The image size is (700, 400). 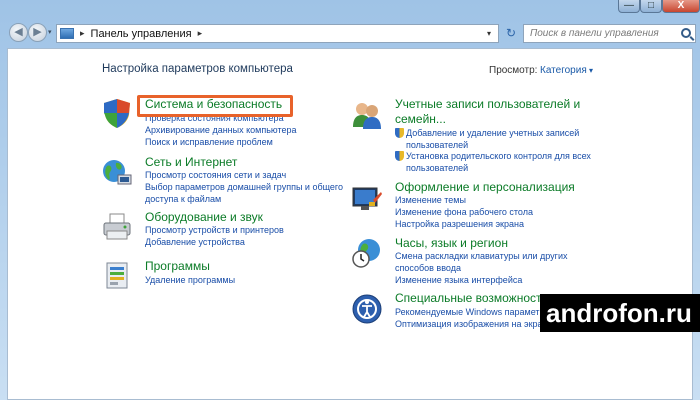 I want to click on link-troubleshoot: Поиск и исправление проблем, so click(x=209, y=142).